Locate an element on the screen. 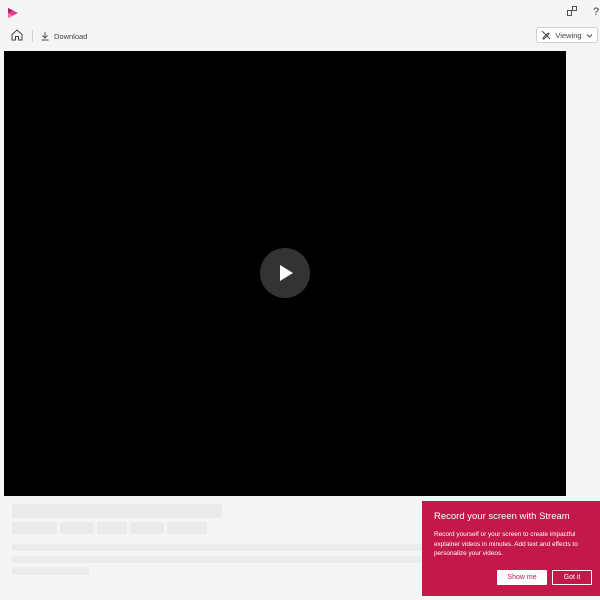 The width and height of the screenshot is (600, 600). viewing-label: Viewing is located at coordinates (568, 35).